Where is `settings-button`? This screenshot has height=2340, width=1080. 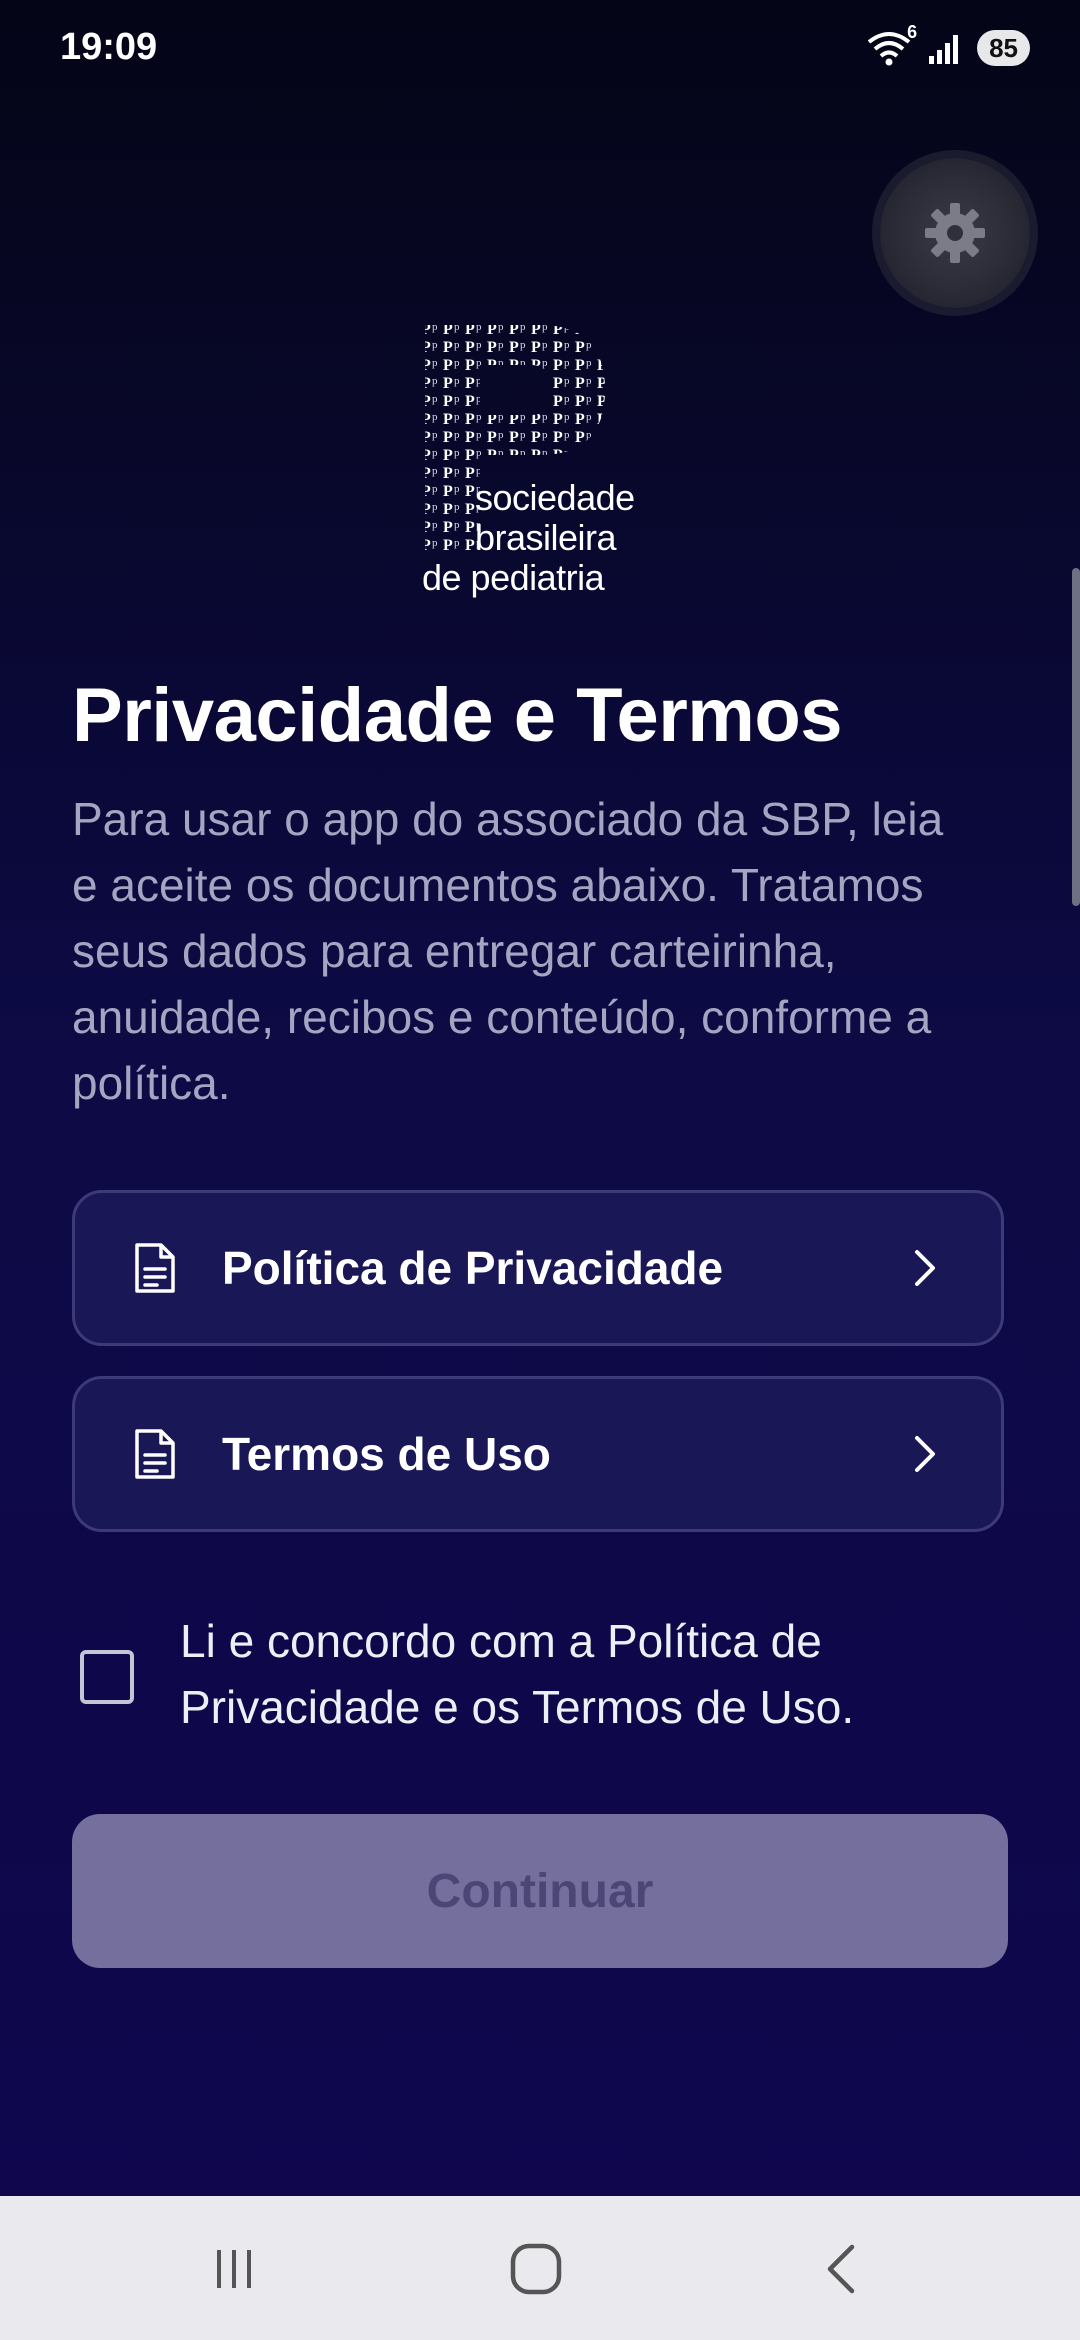 settings-button is located at coordinates (955, 233).